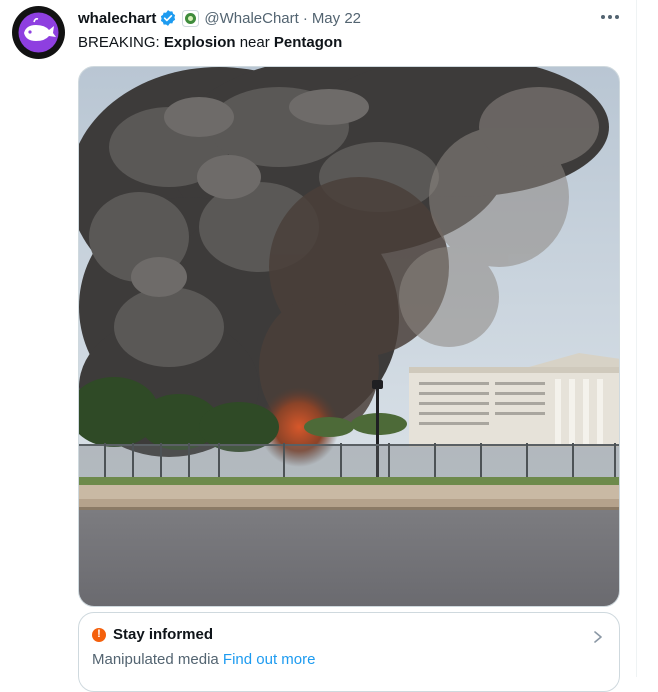  I want to click on post-text-bold-2: Pentagon, so click(308, 42).